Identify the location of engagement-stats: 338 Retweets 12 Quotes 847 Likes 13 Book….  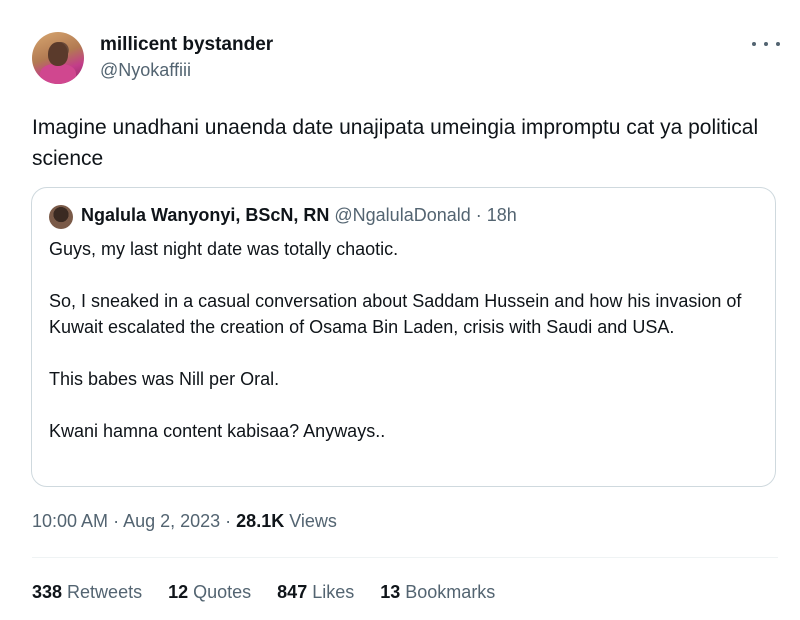
(276, 592).